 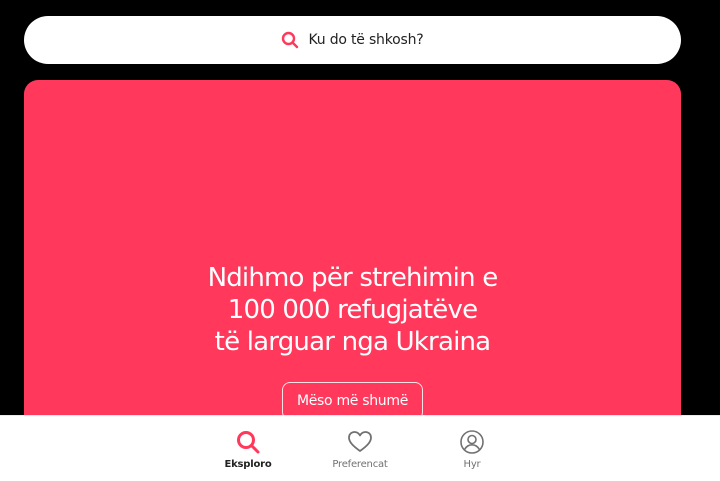 I want to click on bottom-nav: Eksploro Preferencat Hyr, so click(x=360, y=448).